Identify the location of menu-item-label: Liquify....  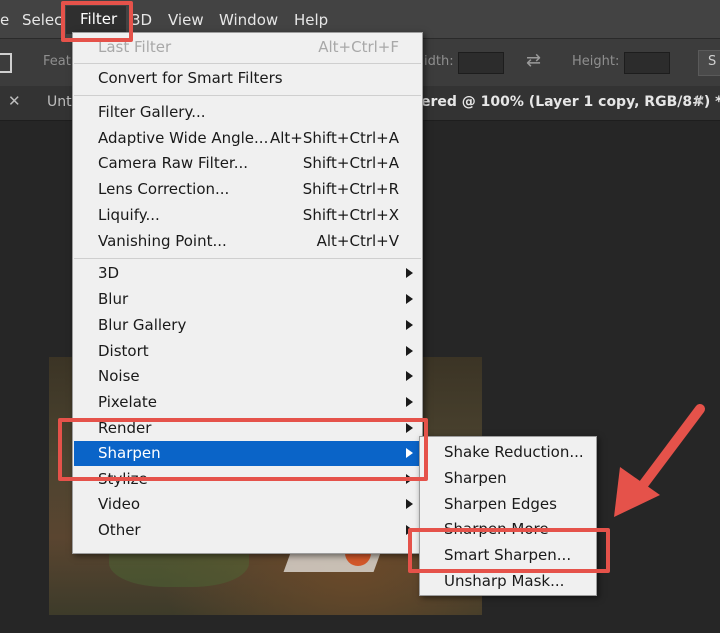
(129, 215).